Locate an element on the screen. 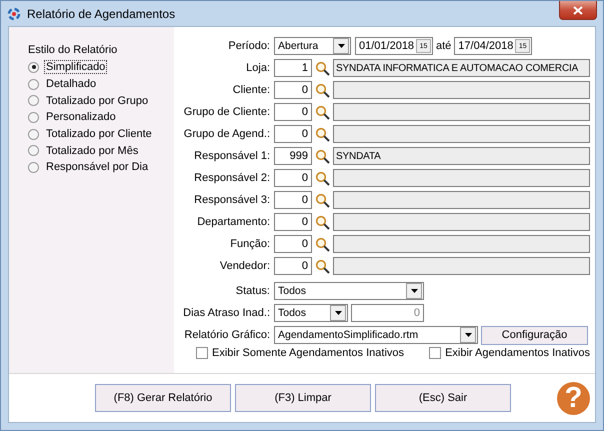  report-file-dropdown: AgendamentoSimplificado.rtm is located at coordinates (376, 335).